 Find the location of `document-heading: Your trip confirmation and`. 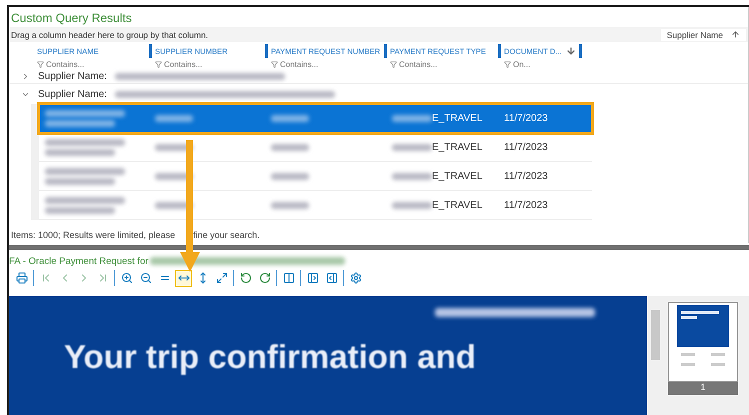

document-heading: Your trip confirmation and is located at coordinates (270, 357).